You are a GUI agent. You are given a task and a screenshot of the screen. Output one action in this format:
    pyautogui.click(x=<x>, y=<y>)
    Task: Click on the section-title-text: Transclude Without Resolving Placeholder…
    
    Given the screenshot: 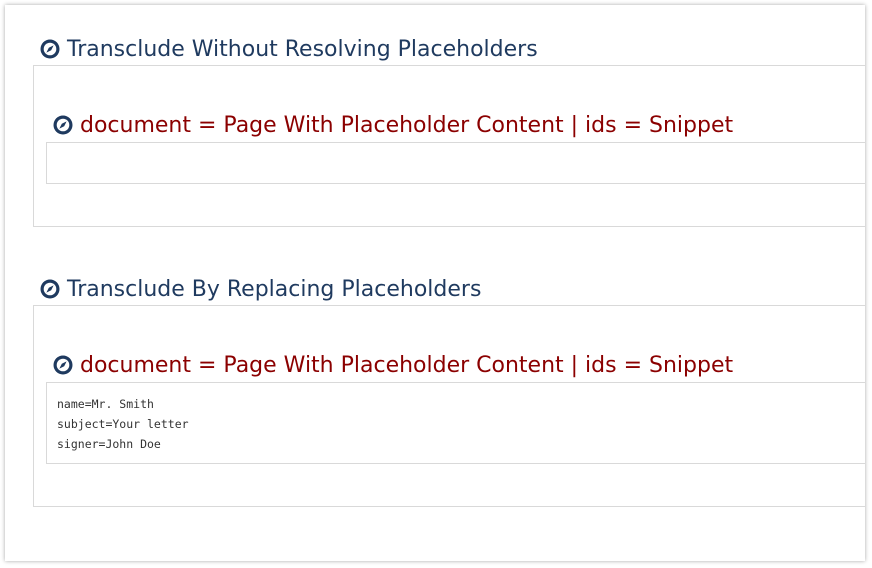 What is the action you would take?
    pyautogui.click(x=302, y=49)
    